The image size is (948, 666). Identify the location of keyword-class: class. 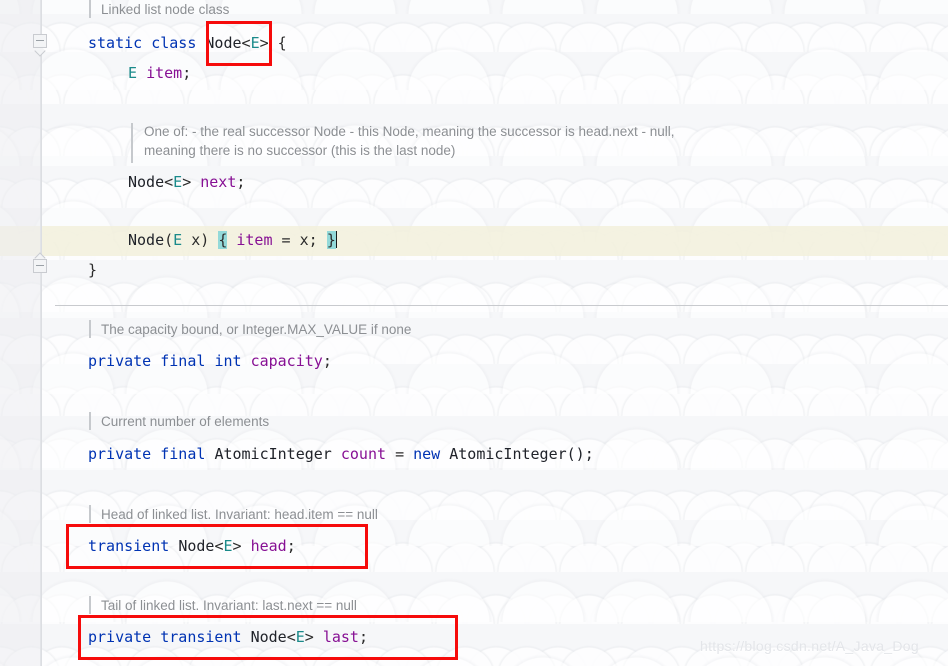
(174, 43).